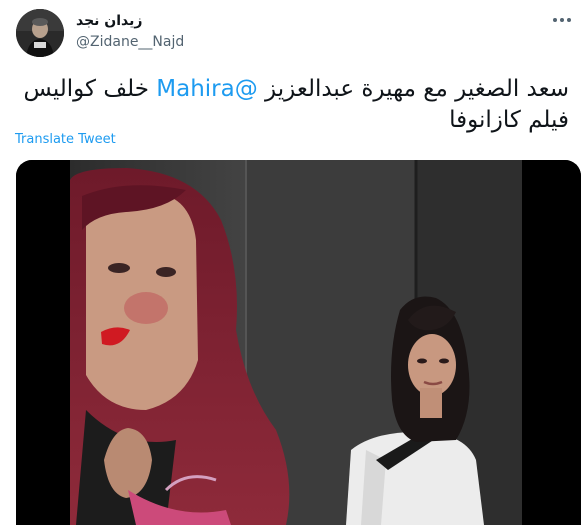 This screenshot has height=525, width=587. I want to click on translate-tweet-link: Translate Tweet, so click(65, 139).